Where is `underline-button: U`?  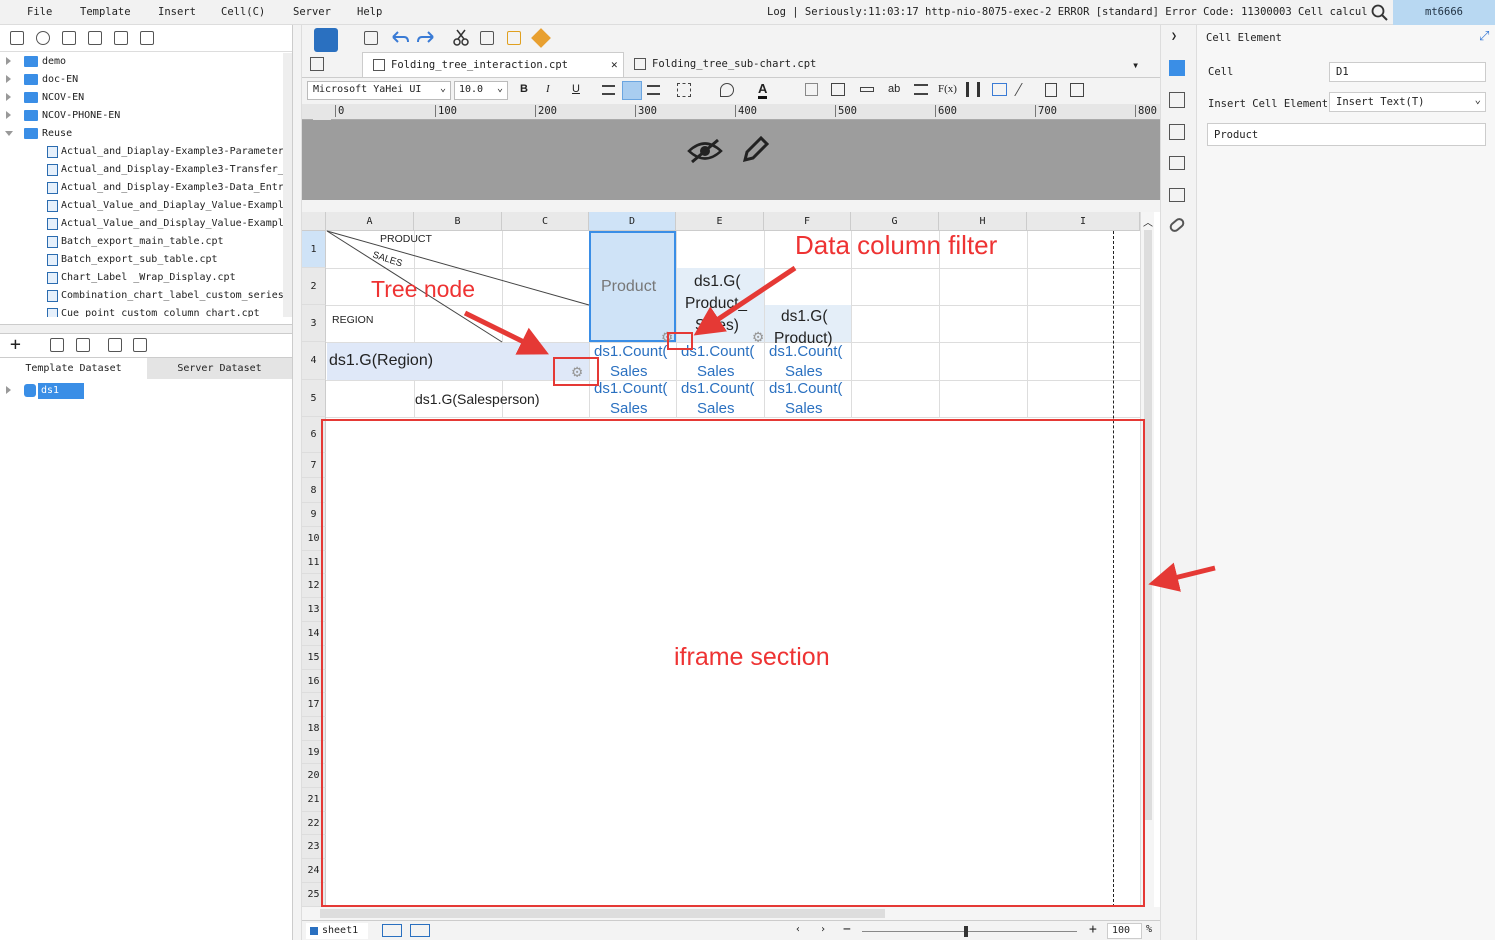
underline-button: U is located at coordinates (576, 89).